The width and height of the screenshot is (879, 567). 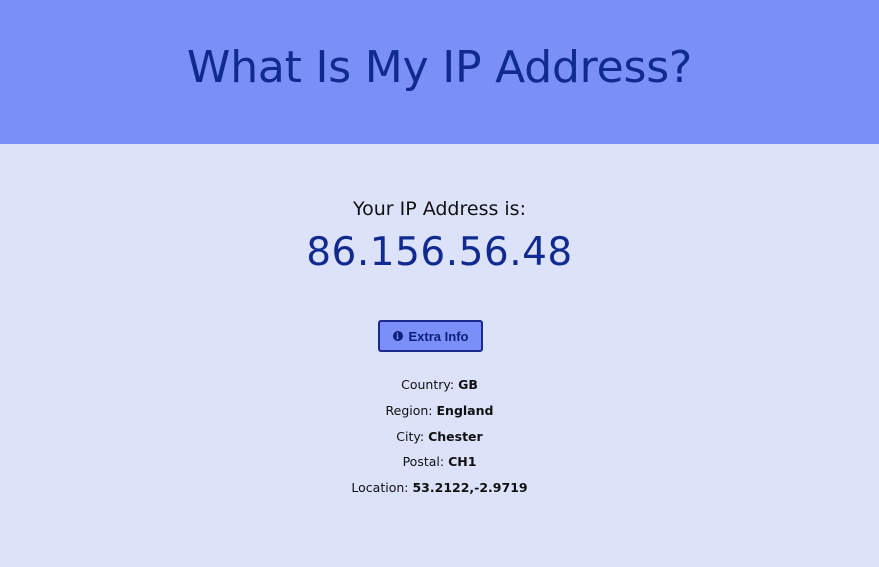 I want to click on detail-value: England, so click(x=465, y=410).